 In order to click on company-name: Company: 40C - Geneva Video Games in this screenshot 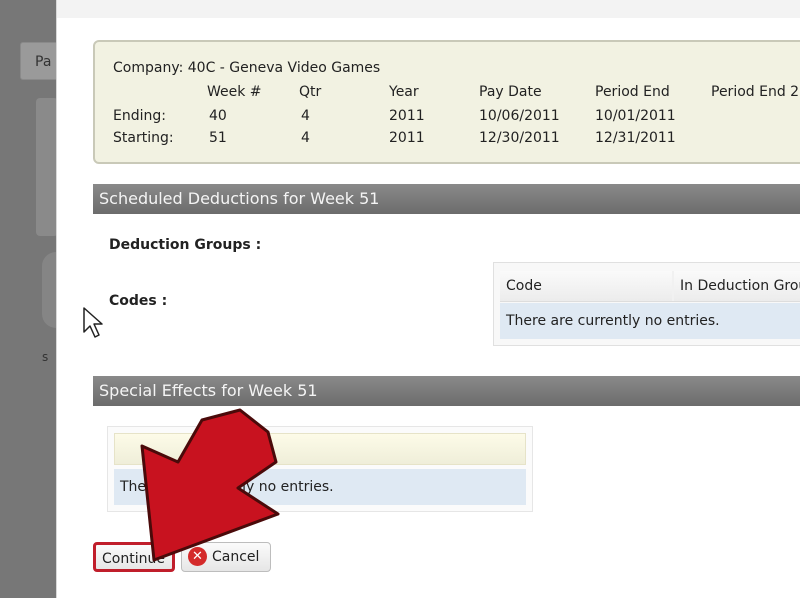, I will do `click(247, 68)`.